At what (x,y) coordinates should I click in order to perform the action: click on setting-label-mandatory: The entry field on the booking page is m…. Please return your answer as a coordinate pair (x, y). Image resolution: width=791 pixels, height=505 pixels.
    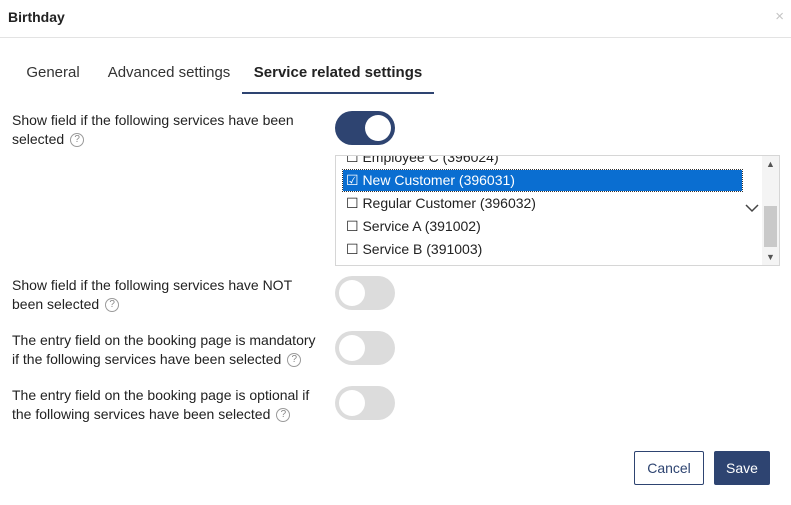
    Looking at the image, I should click on (167, 350).